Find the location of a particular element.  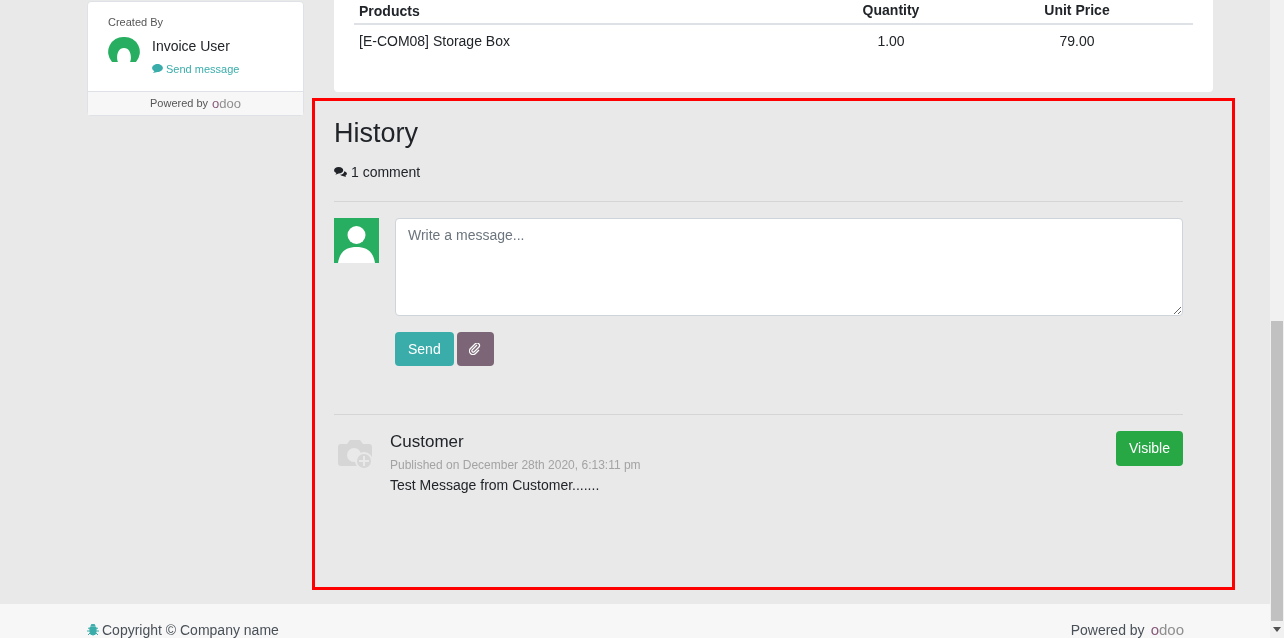

attach-button is located at coordinates (475, 349).